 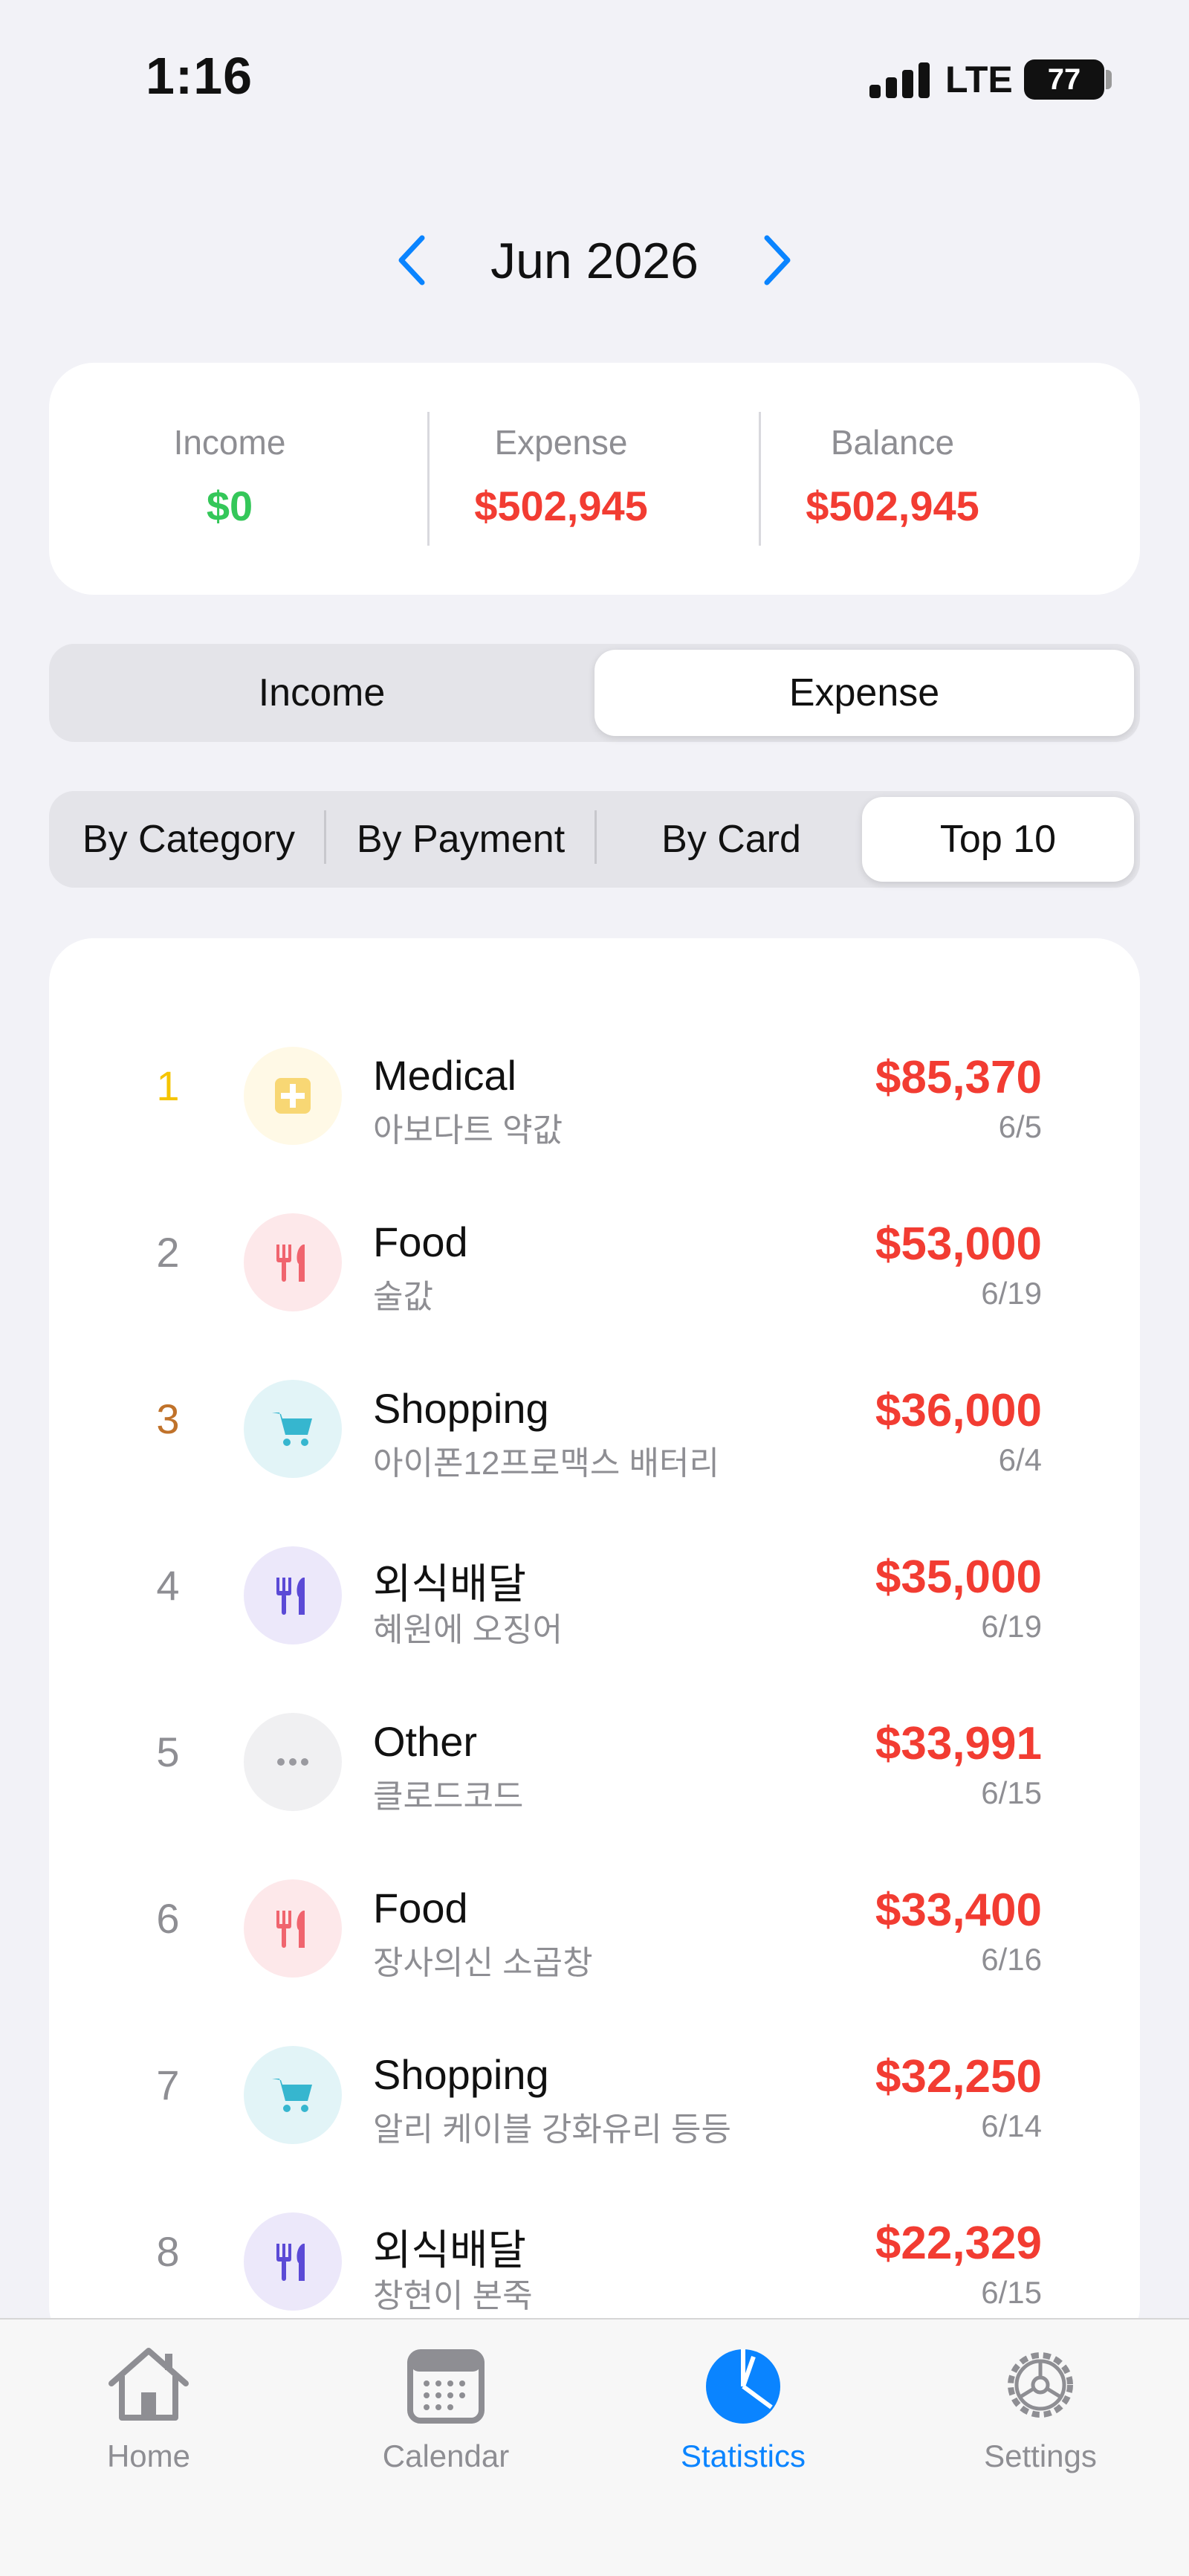 I want to click on tab-bar: Home Calendar Statistics Settings, so click(x=594, y=2447).